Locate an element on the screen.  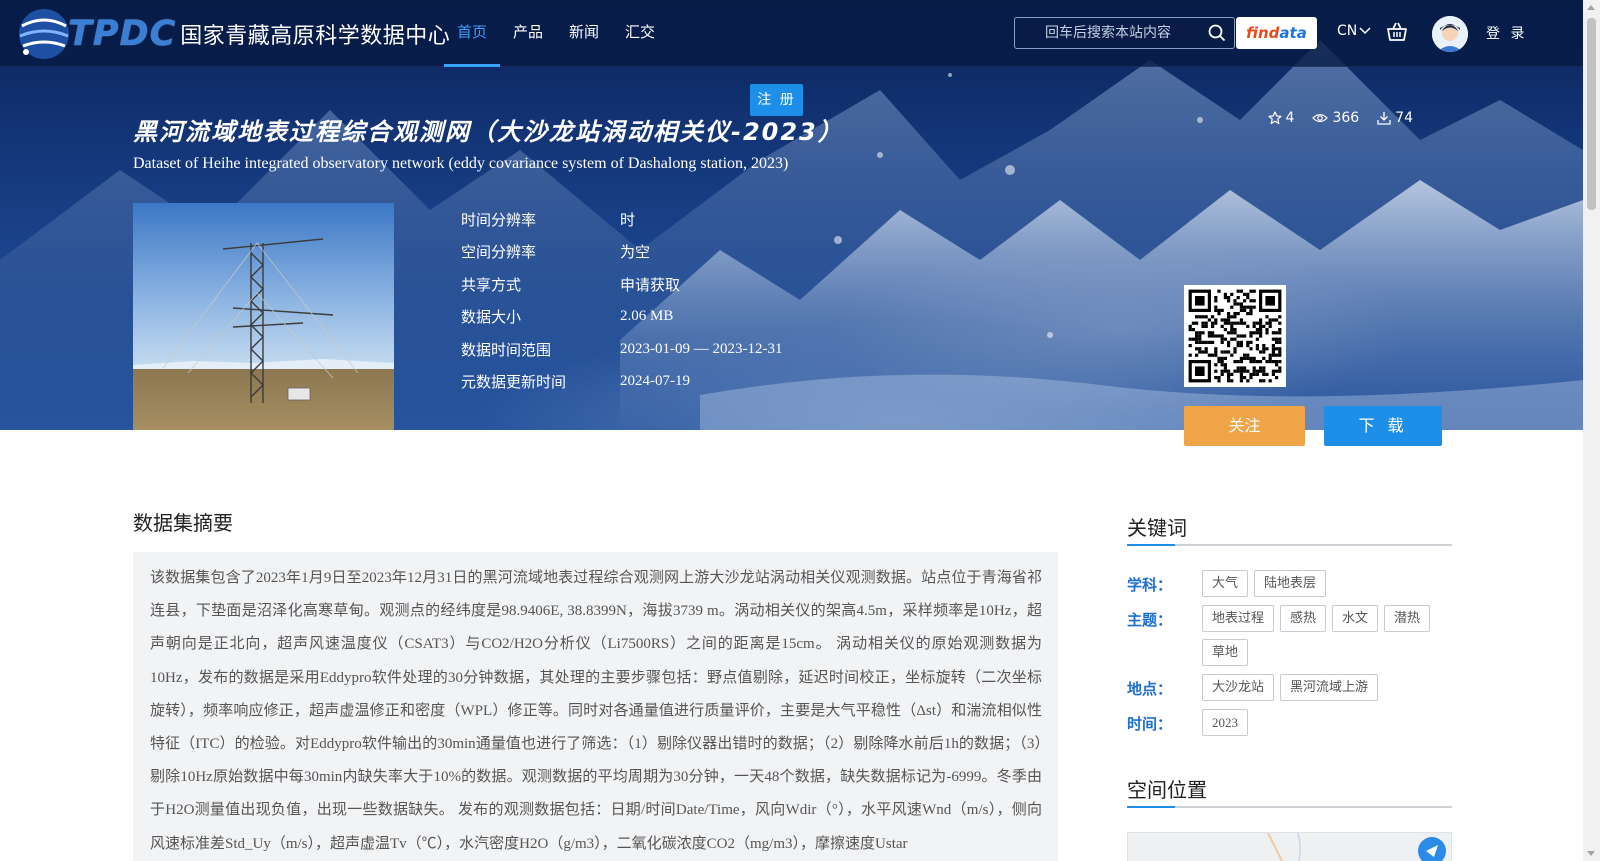
meta-key: 共享方式 is located at coordinates (491, 284).